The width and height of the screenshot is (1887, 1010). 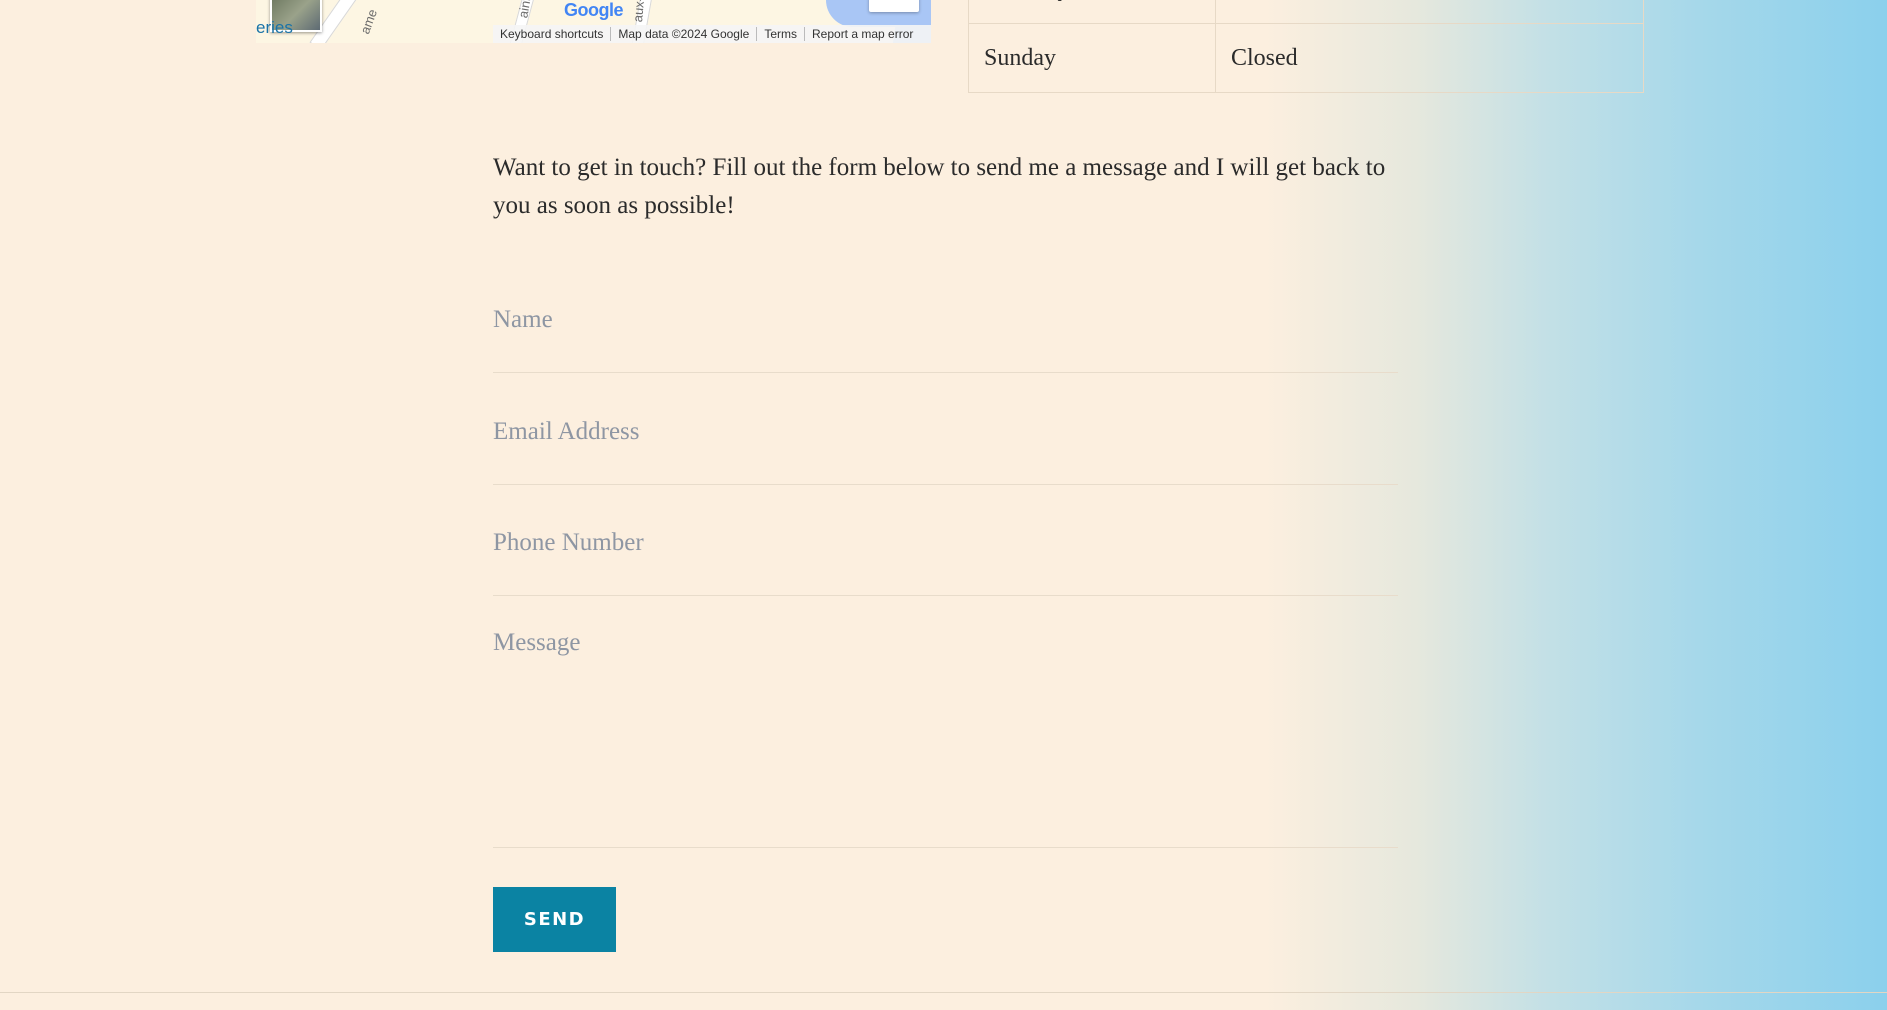 I want to click on map-city-label: eries, so click(x=274, y=27).